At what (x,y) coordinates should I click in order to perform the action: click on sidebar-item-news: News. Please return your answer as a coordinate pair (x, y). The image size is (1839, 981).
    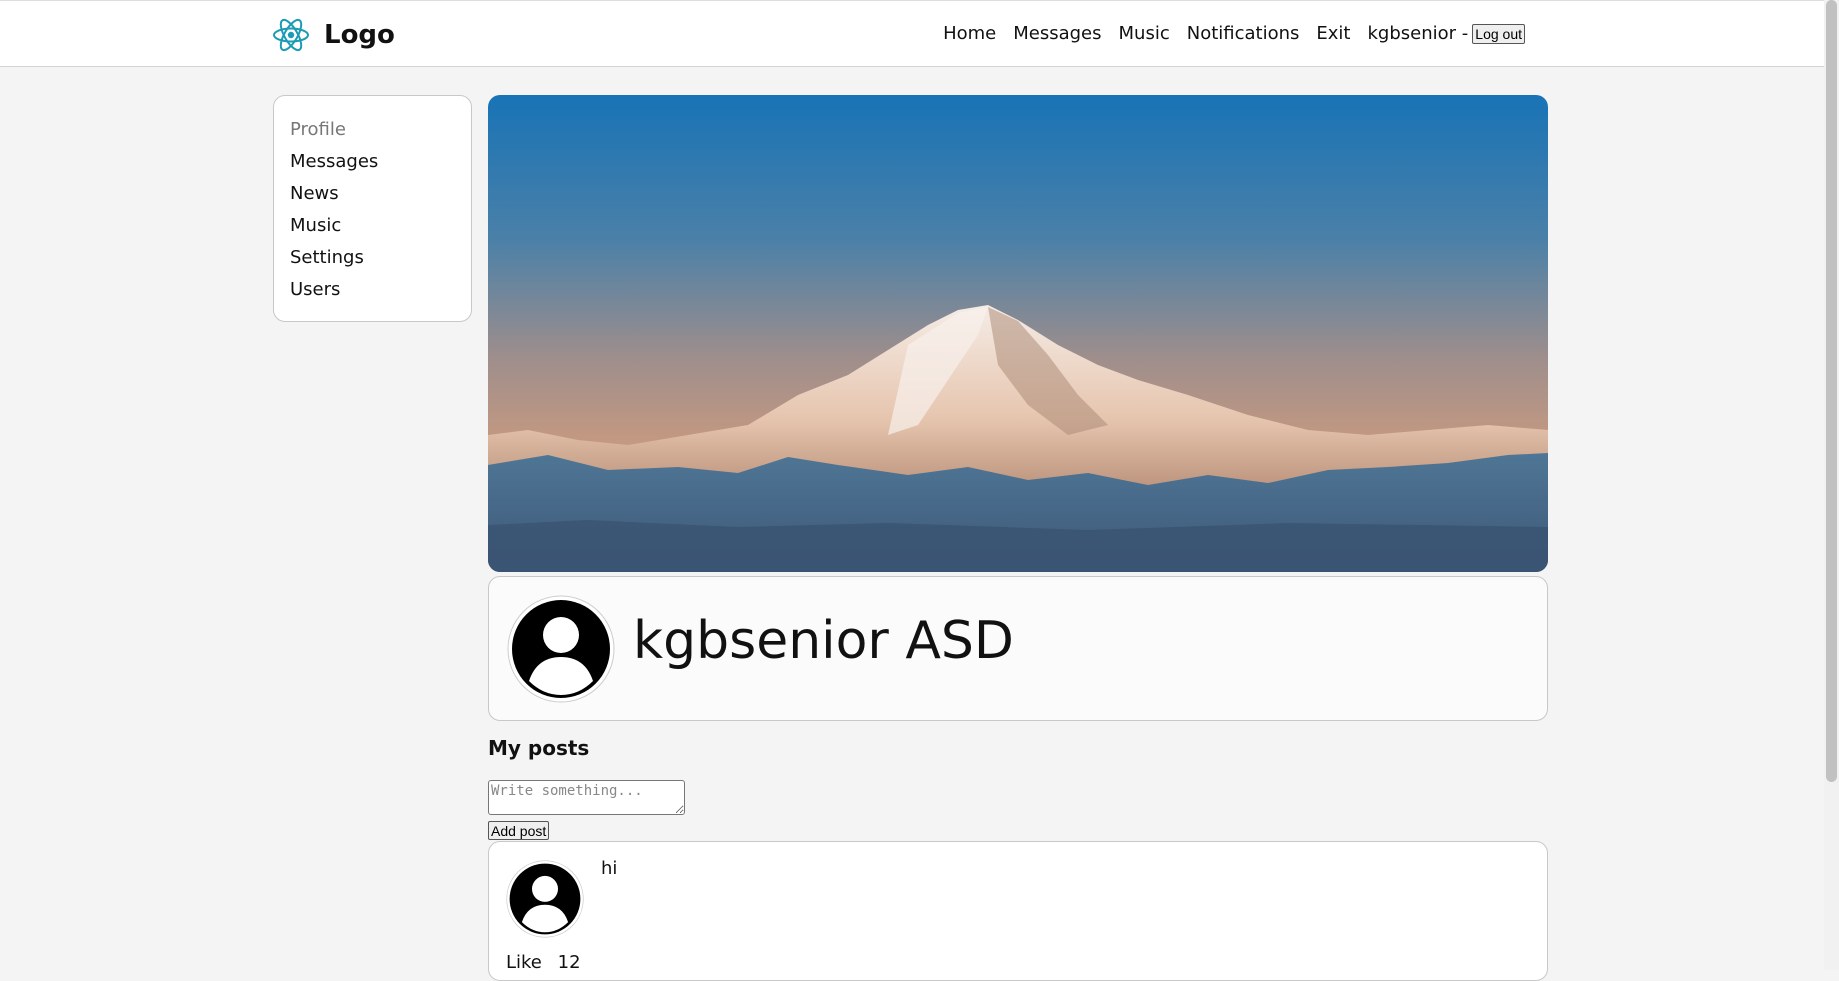
    Looking at the image, I should click on (372, 196).